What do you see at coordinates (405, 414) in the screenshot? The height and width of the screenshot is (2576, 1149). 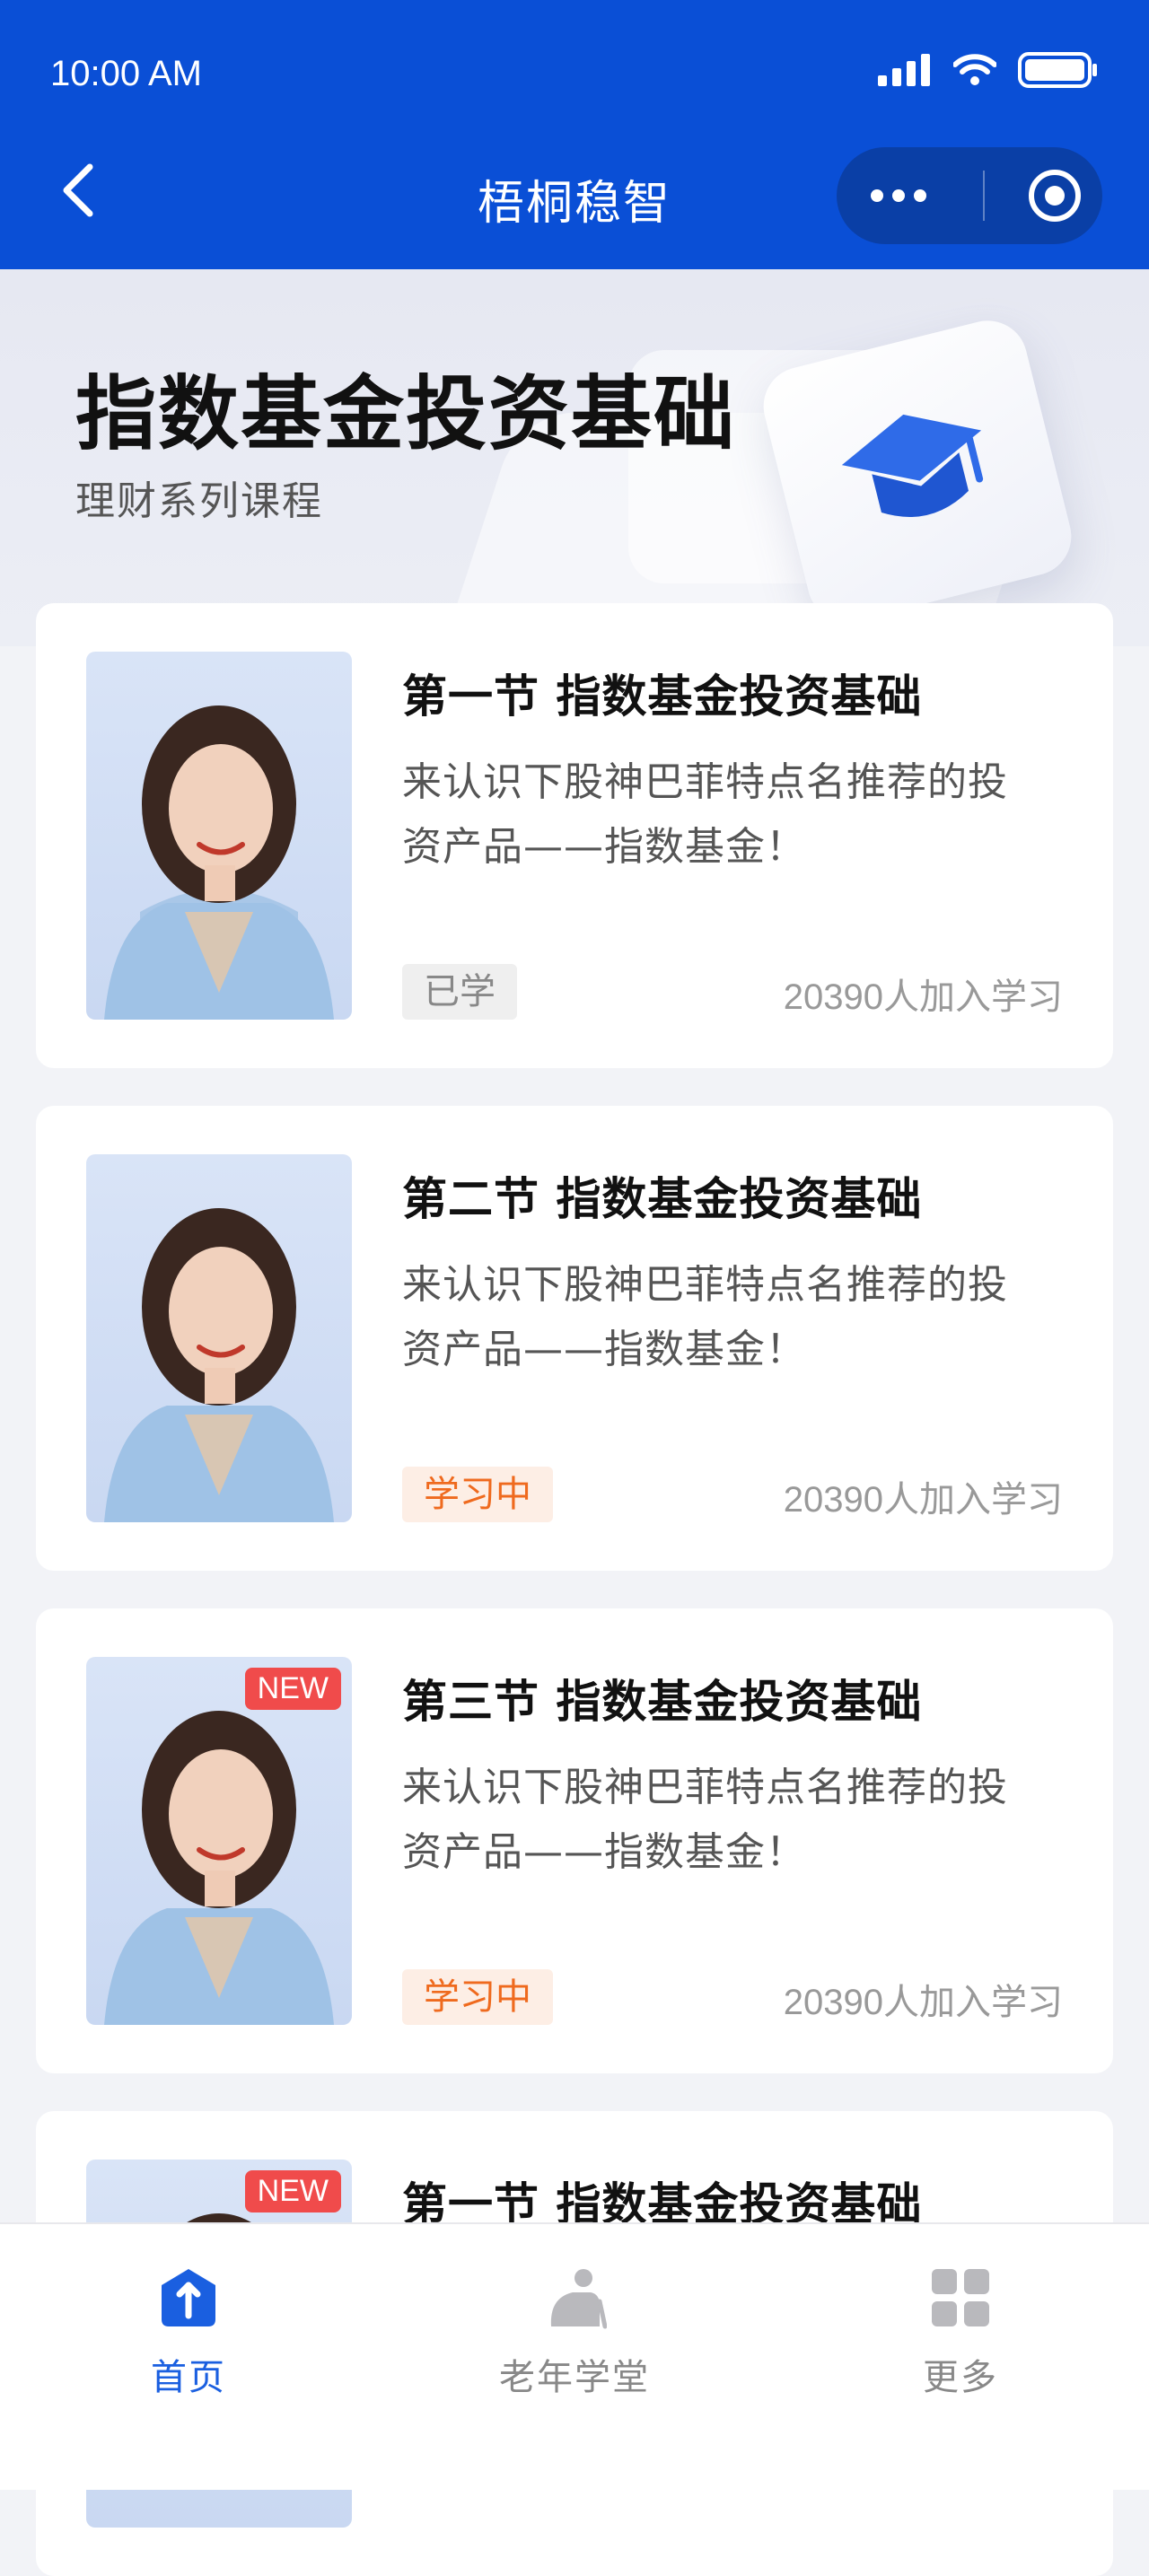 I see `banner-title: 指数基金投资基础` at bounding box center [405, 414].